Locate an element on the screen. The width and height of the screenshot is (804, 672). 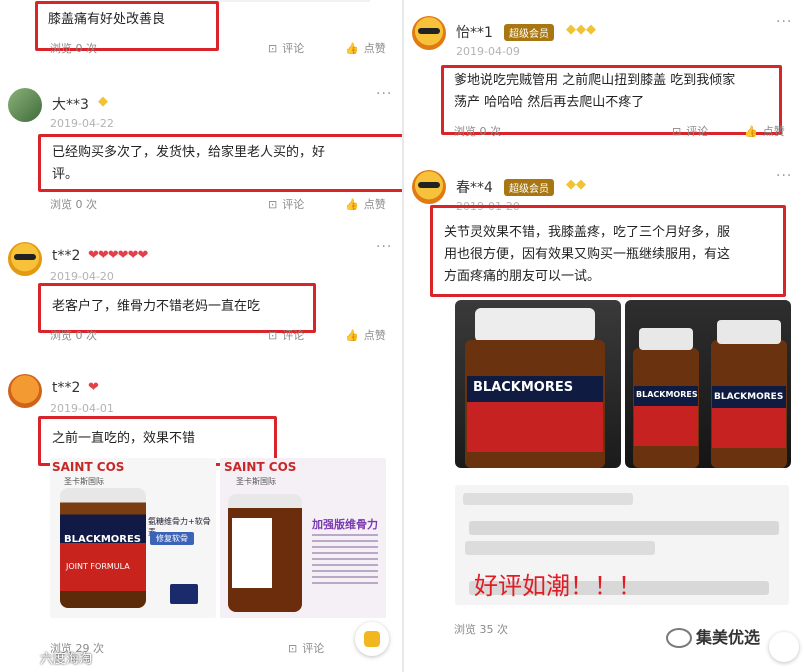
hearts-icon: ❤❤❤❤❤❤ is located at coordinates (118, 255).